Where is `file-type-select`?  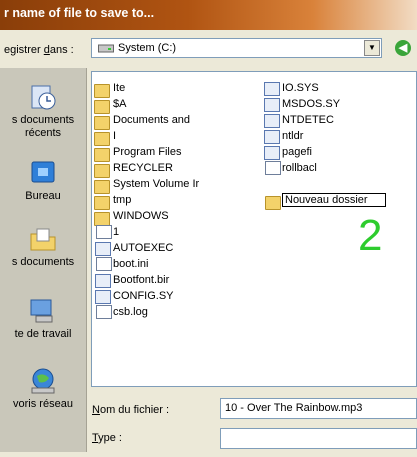
file-type-select is located at coordinates (318, 438).